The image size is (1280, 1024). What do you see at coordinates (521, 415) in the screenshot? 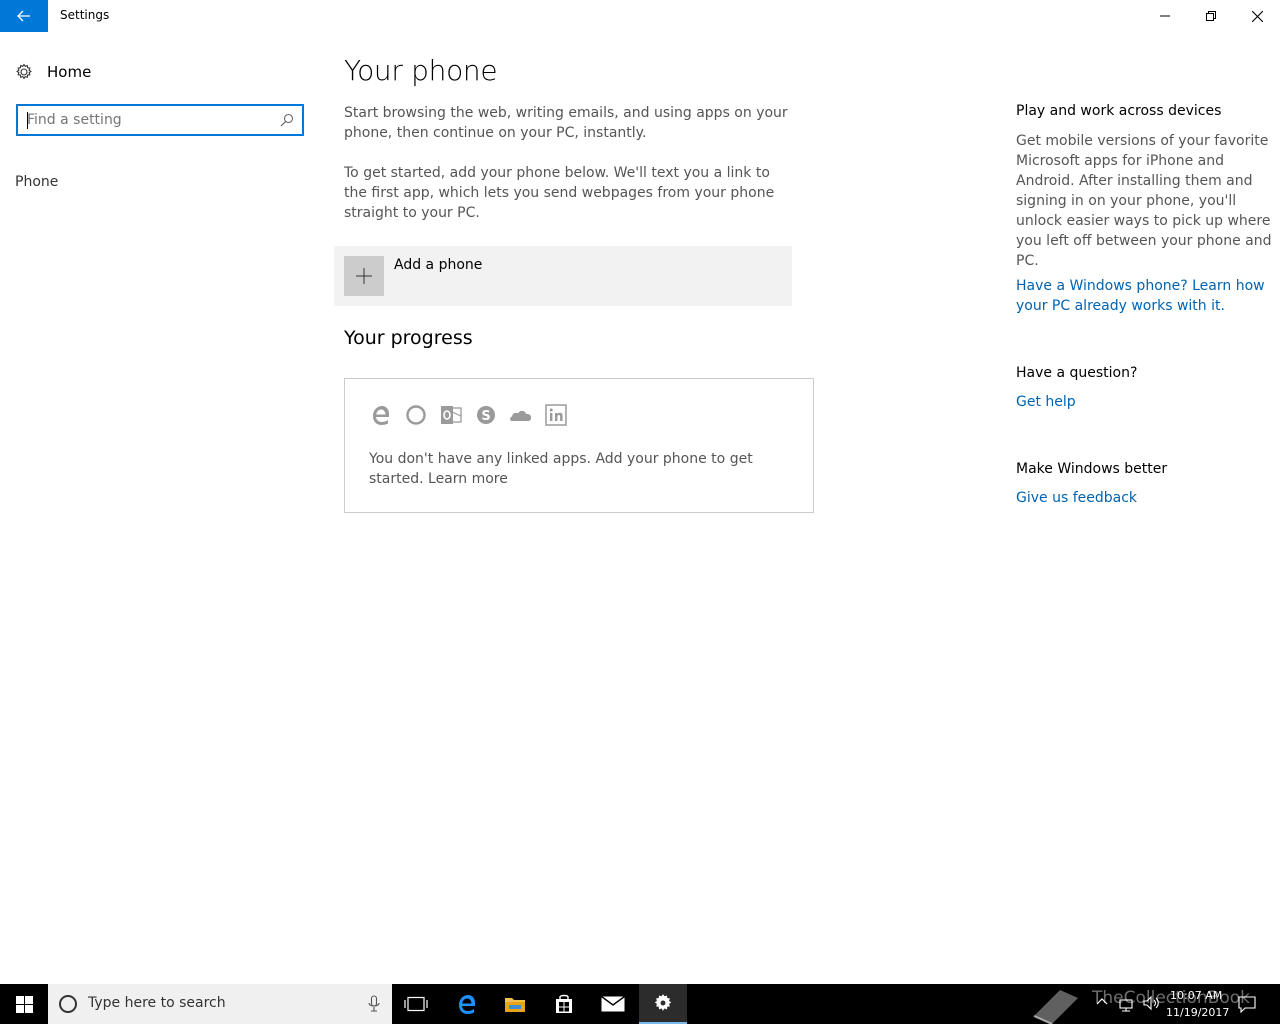
I see `onedrive-icon` at bounding box center [521, 415].